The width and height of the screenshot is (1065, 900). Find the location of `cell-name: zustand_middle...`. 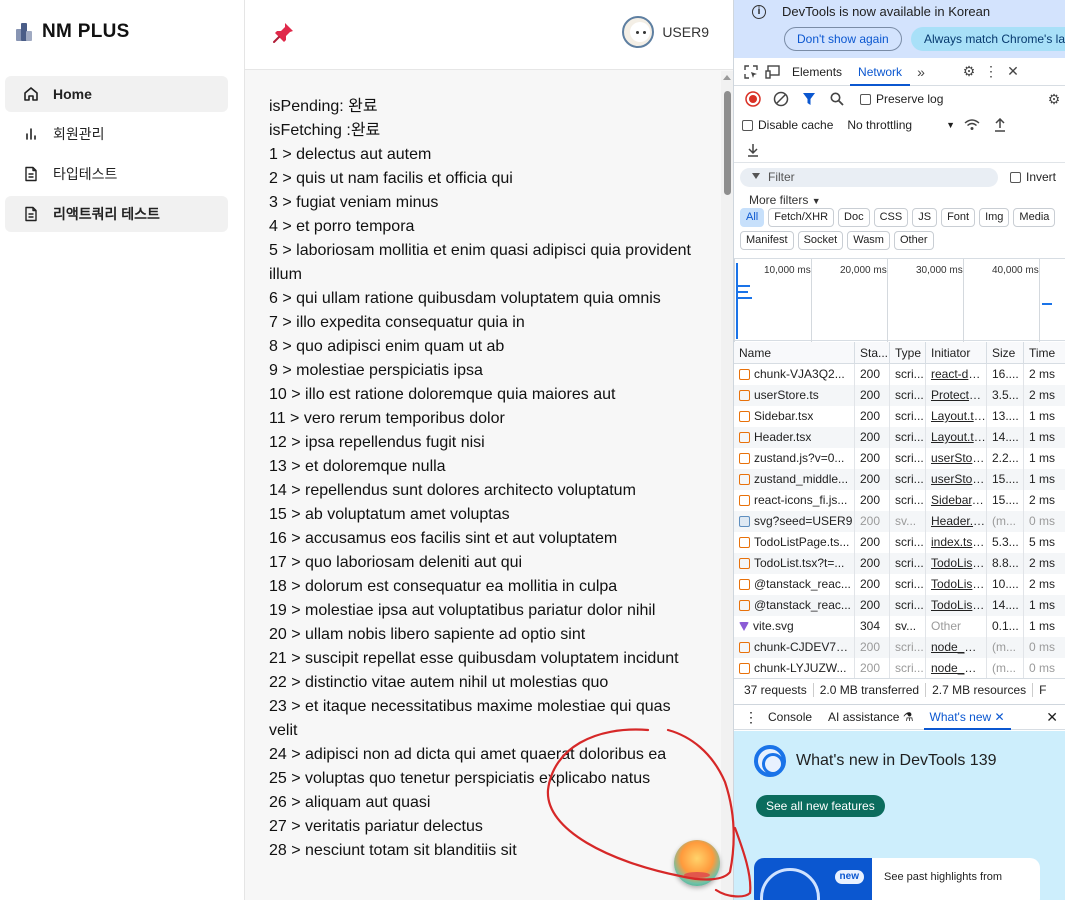

cell-name: zustand_middle... is located at coordinates (794, 479).